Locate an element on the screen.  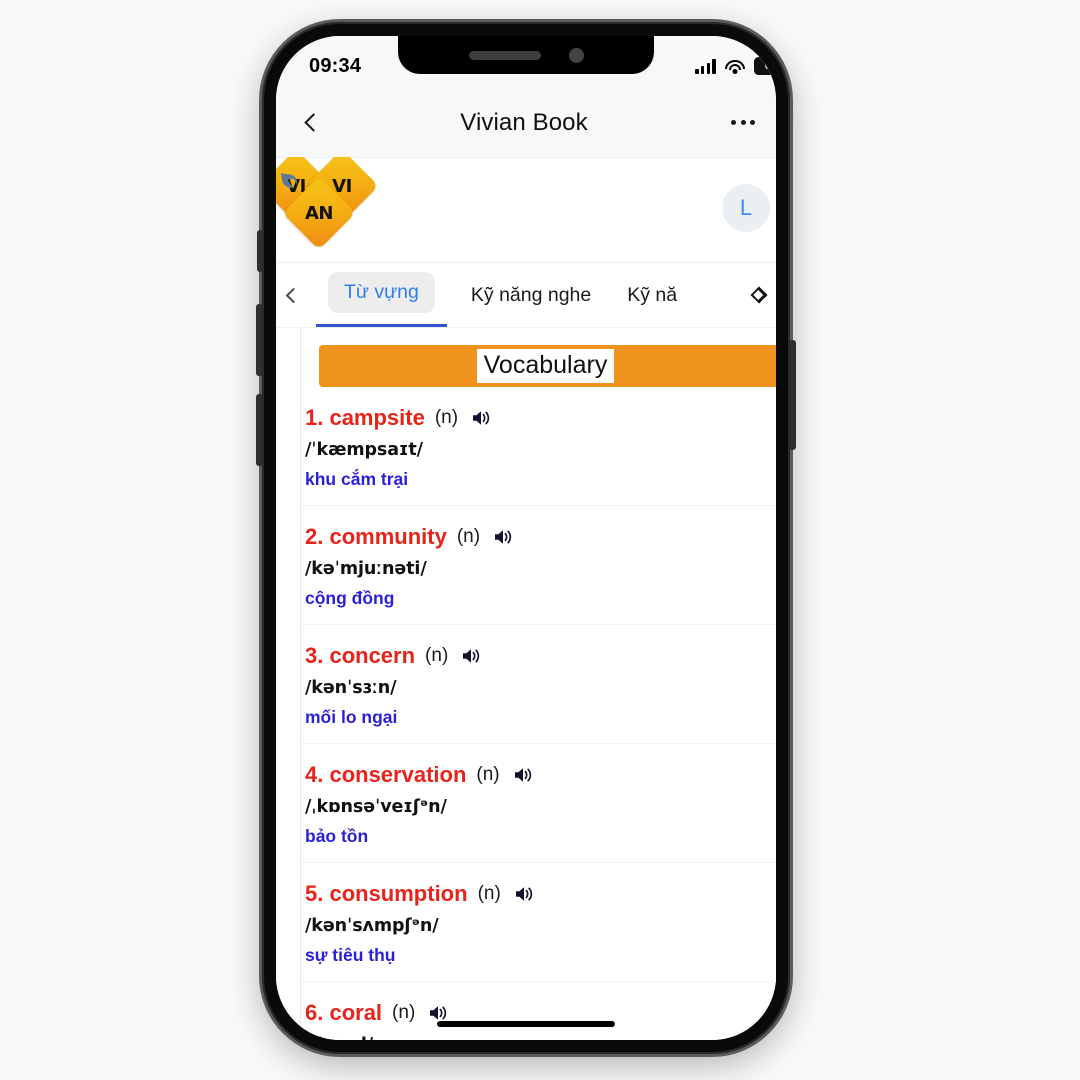
avatar-initial: L is located at coordinates (746, 207).